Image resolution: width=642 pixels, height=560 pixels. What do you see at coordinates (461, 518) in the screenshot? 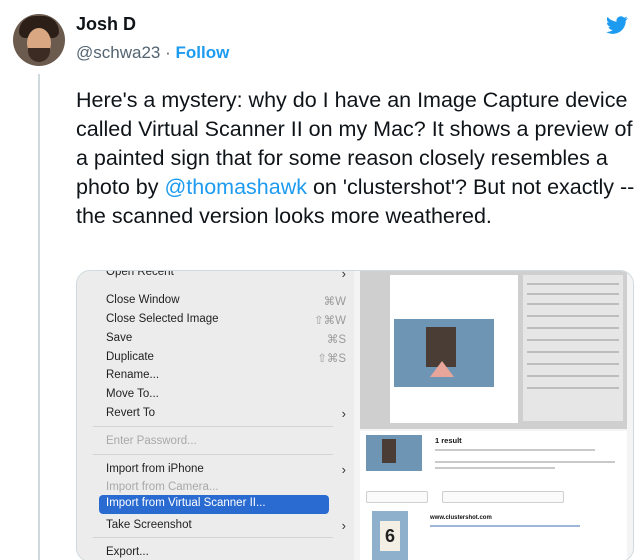
I see `result-site: www.clustershot.com` at bounding box center [461, 518].